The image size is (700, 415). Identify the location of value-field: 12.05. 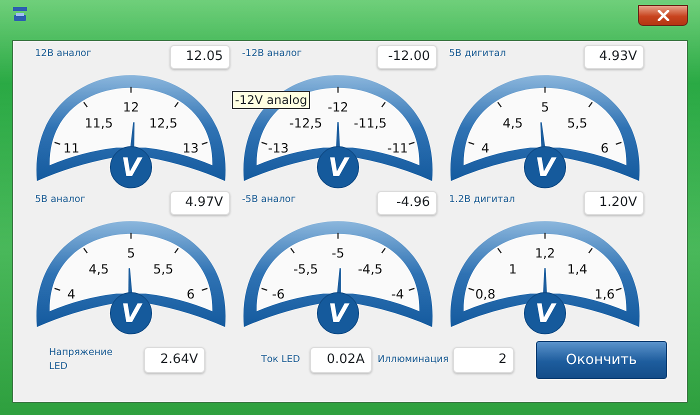
(200, 57).